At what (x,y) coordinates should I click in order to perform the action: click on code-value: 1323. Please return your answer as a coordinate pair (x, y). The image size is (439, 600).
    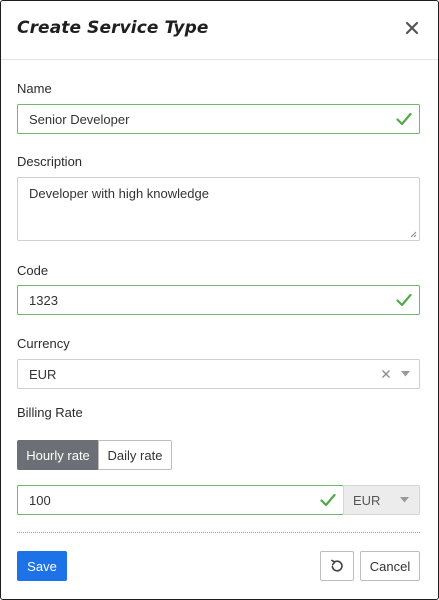
    Looking at the image, I should click on (43, 300).